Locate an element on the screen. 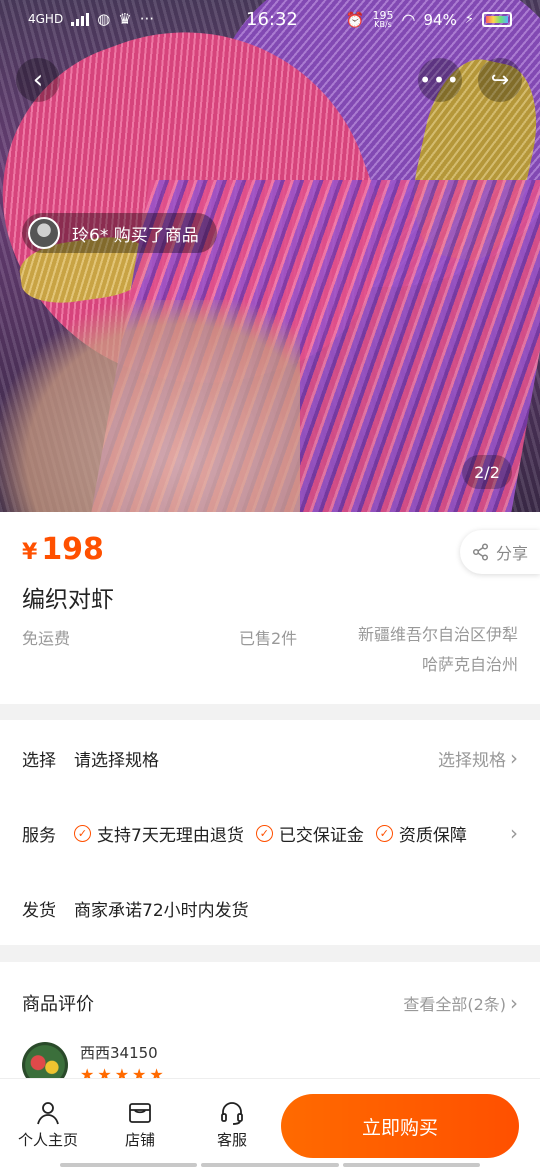 The image size is (540, 1170). share-icon is located at coordinates (480, 552).